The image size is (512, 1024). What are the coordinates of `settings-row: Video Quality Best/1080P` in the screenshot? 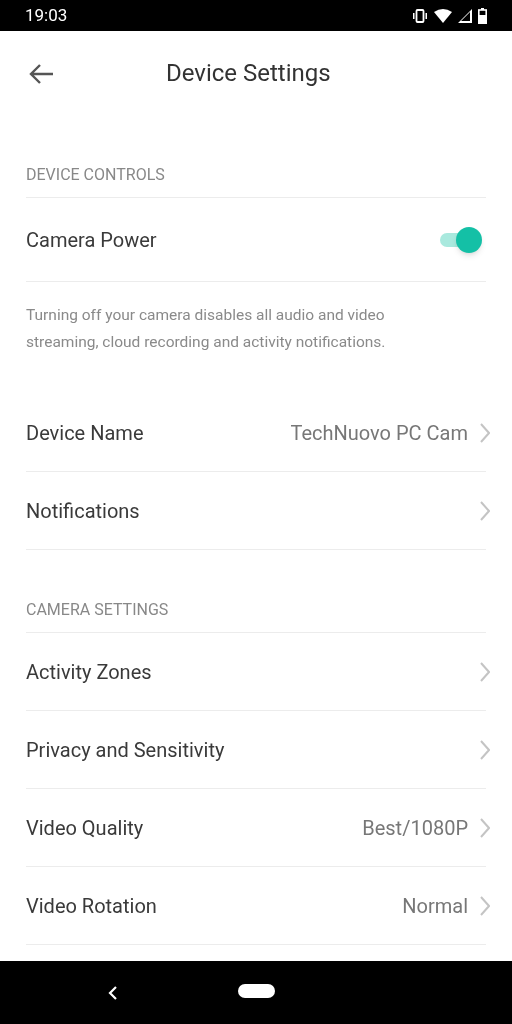 It's located at (256, 828).